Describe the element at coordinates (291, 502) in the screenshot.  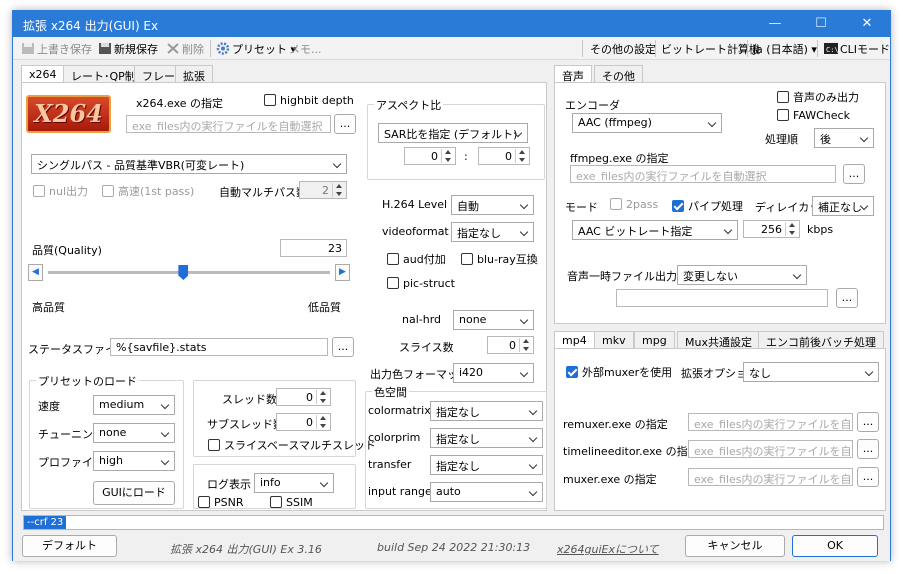
I see `ssim-checkbox: SSIM` at that location.